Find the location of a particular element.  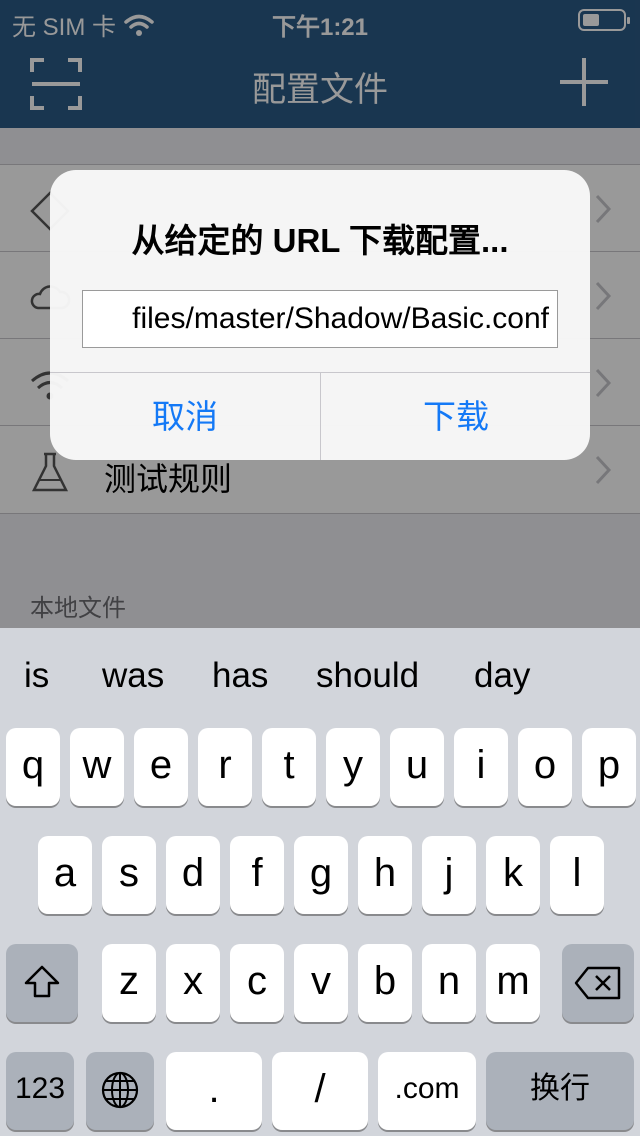

shift-key is located at coordinates (42, 983).